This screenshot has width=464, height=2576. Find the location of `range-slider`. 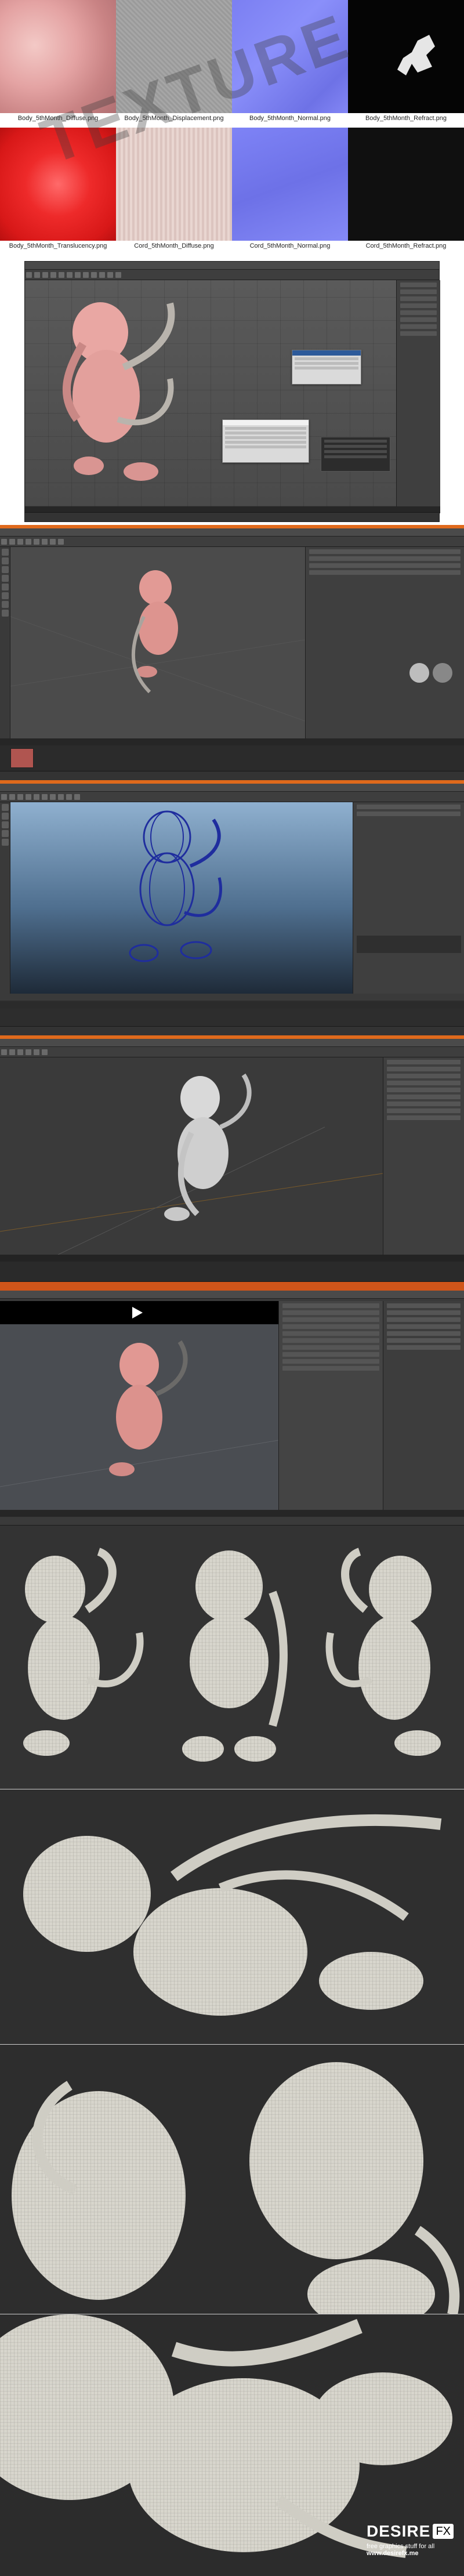

range-slider is located at coordinates (232, 1006).